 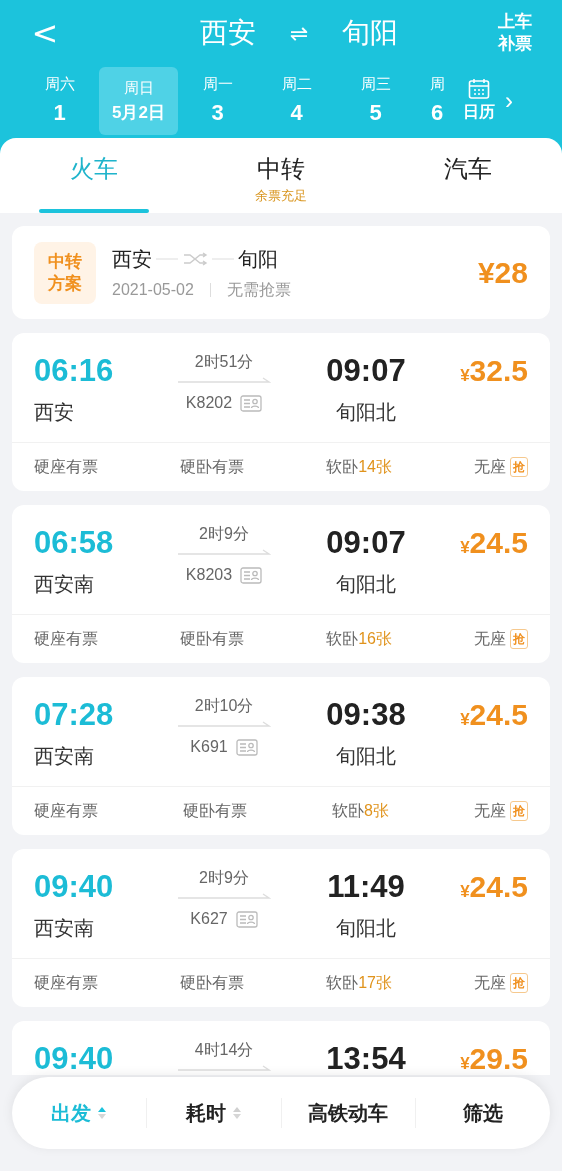 What do you see at coordinates (74, 543) in the screenshot?
I see `departure-time: 06:58` at bounding box center [74, 543].